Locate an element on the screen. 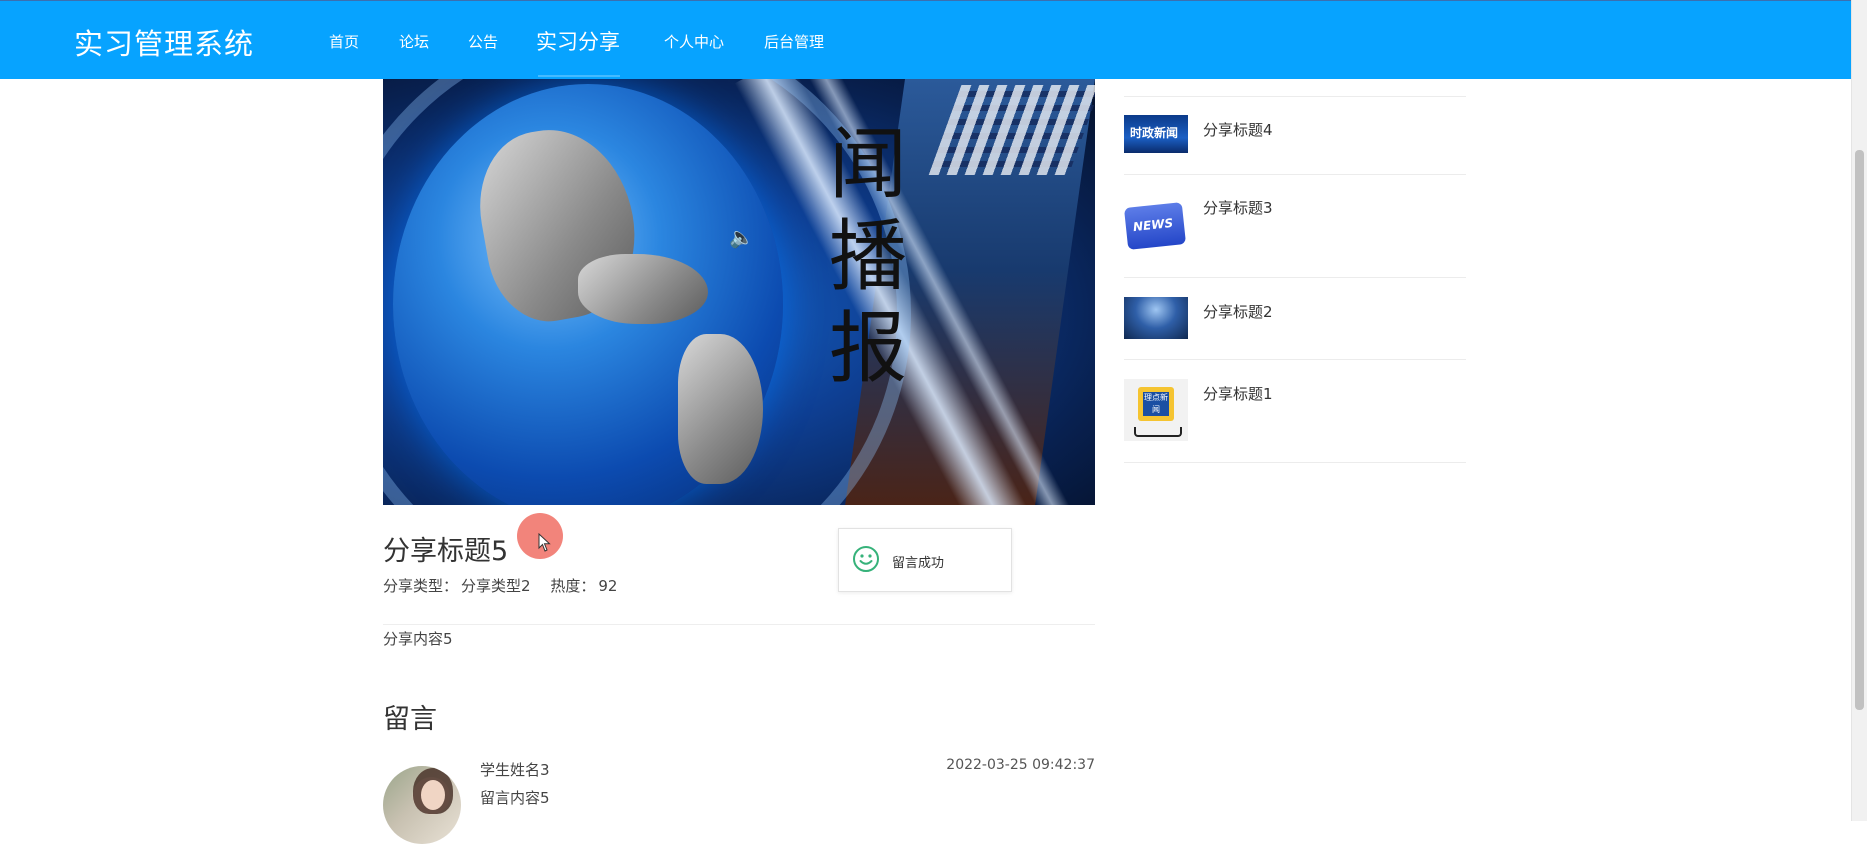  success-toast: 留言成功 is located at coordinates (925, 560).